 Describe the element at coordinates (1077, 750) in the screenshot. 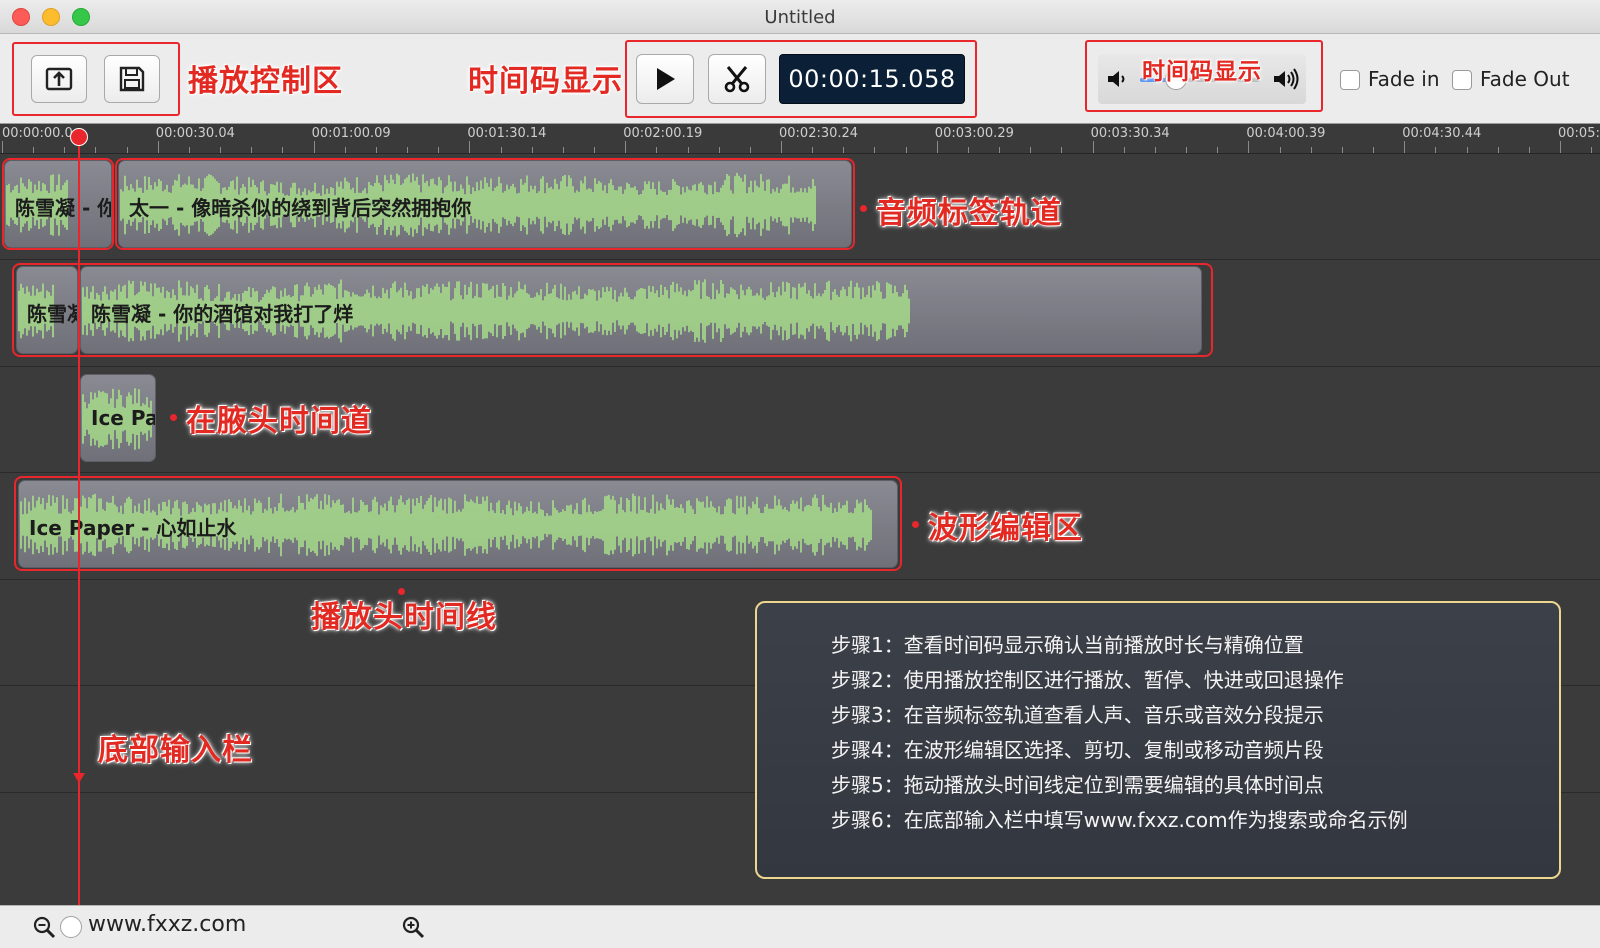

I see `step-item: 步骤4：在波形编辑区选择、剪切、复制或移动音频片段` at that location.